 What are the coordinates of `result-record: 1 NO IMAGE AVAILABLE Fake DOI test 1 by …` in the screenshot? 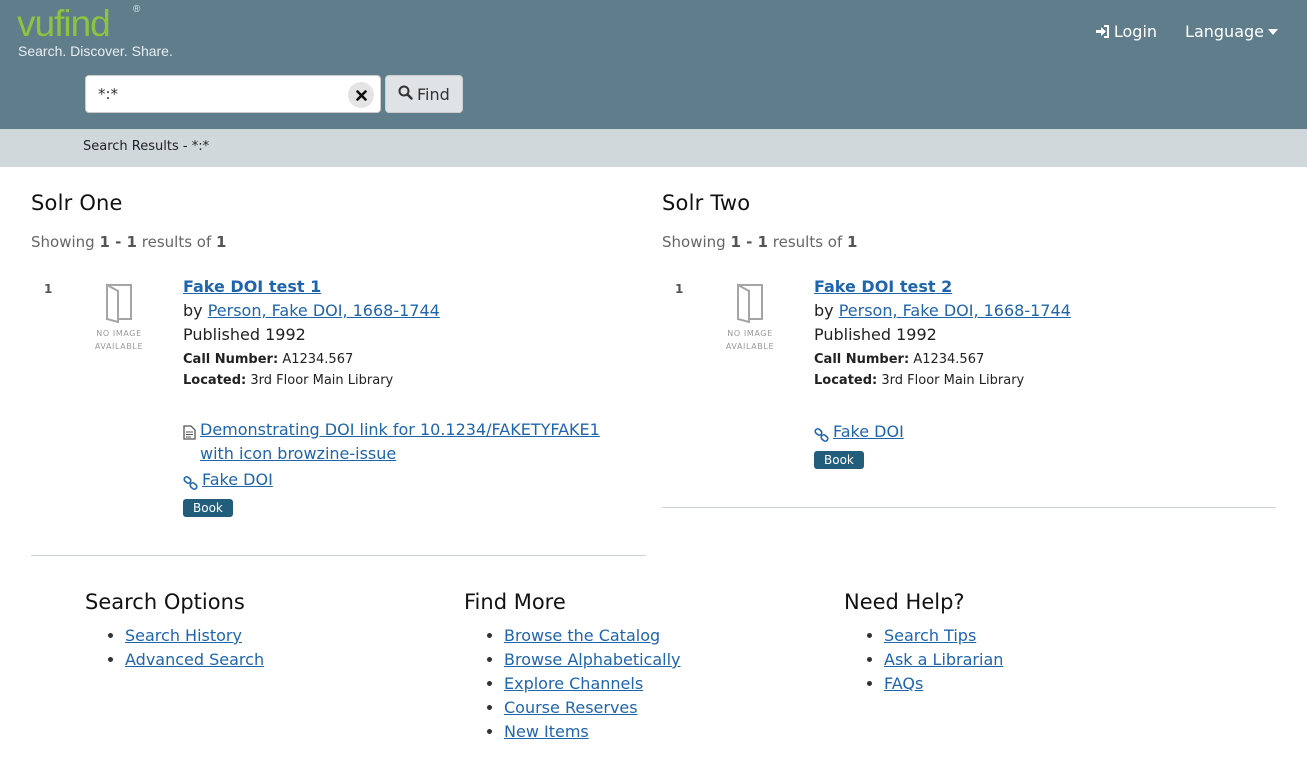 It's located at (338, 396).